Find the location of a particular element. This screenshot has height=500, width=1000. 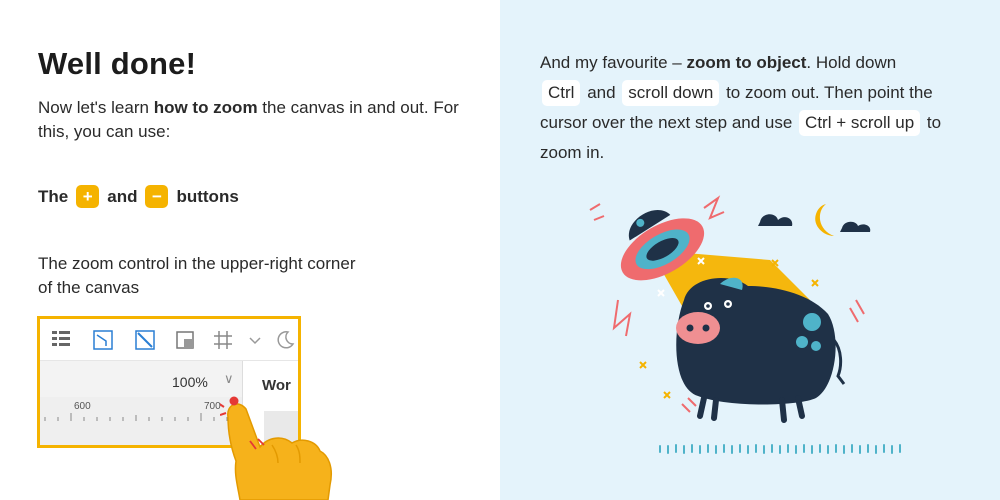

ruler-label: 700 is located at coordinates (212, 406).